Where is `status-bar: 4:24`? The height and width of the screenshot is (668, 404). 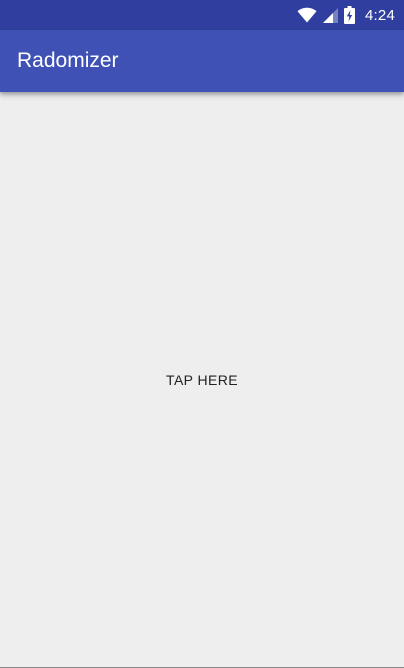 status-bar: 4:24 is located at coordinates (202, 15).